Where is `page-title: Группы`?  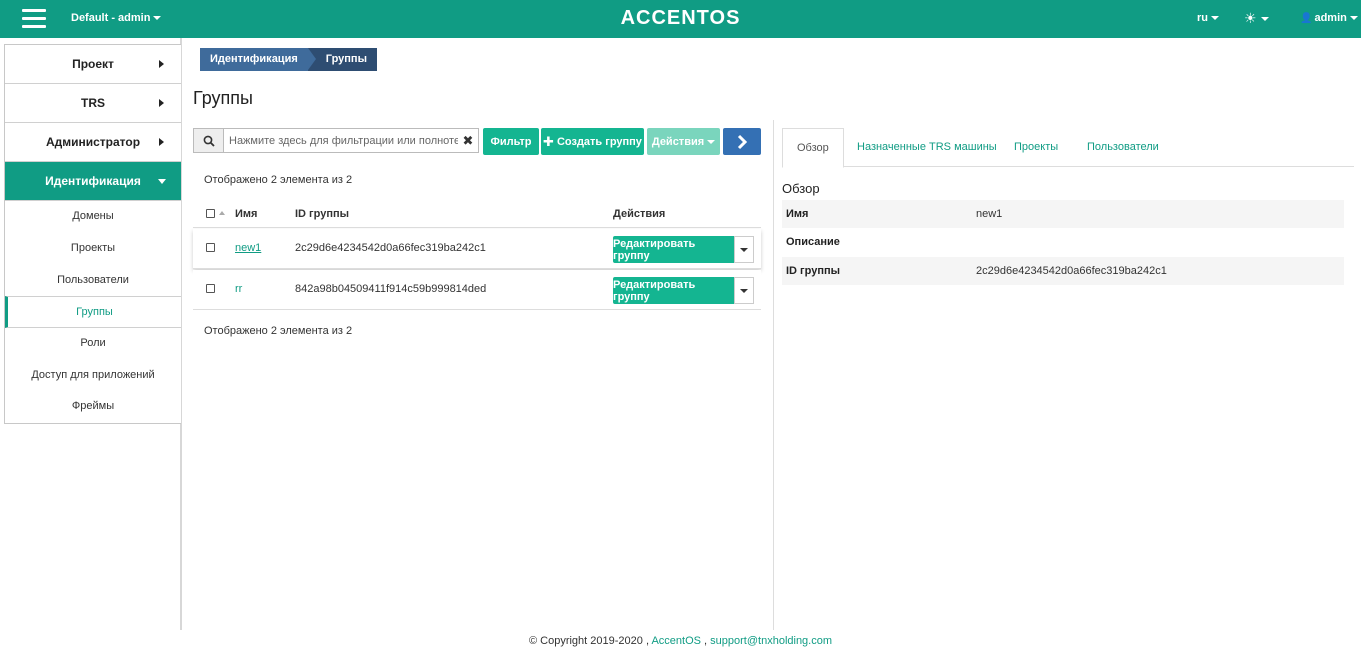
page-title: Группы is located at coordinates (223, 98).